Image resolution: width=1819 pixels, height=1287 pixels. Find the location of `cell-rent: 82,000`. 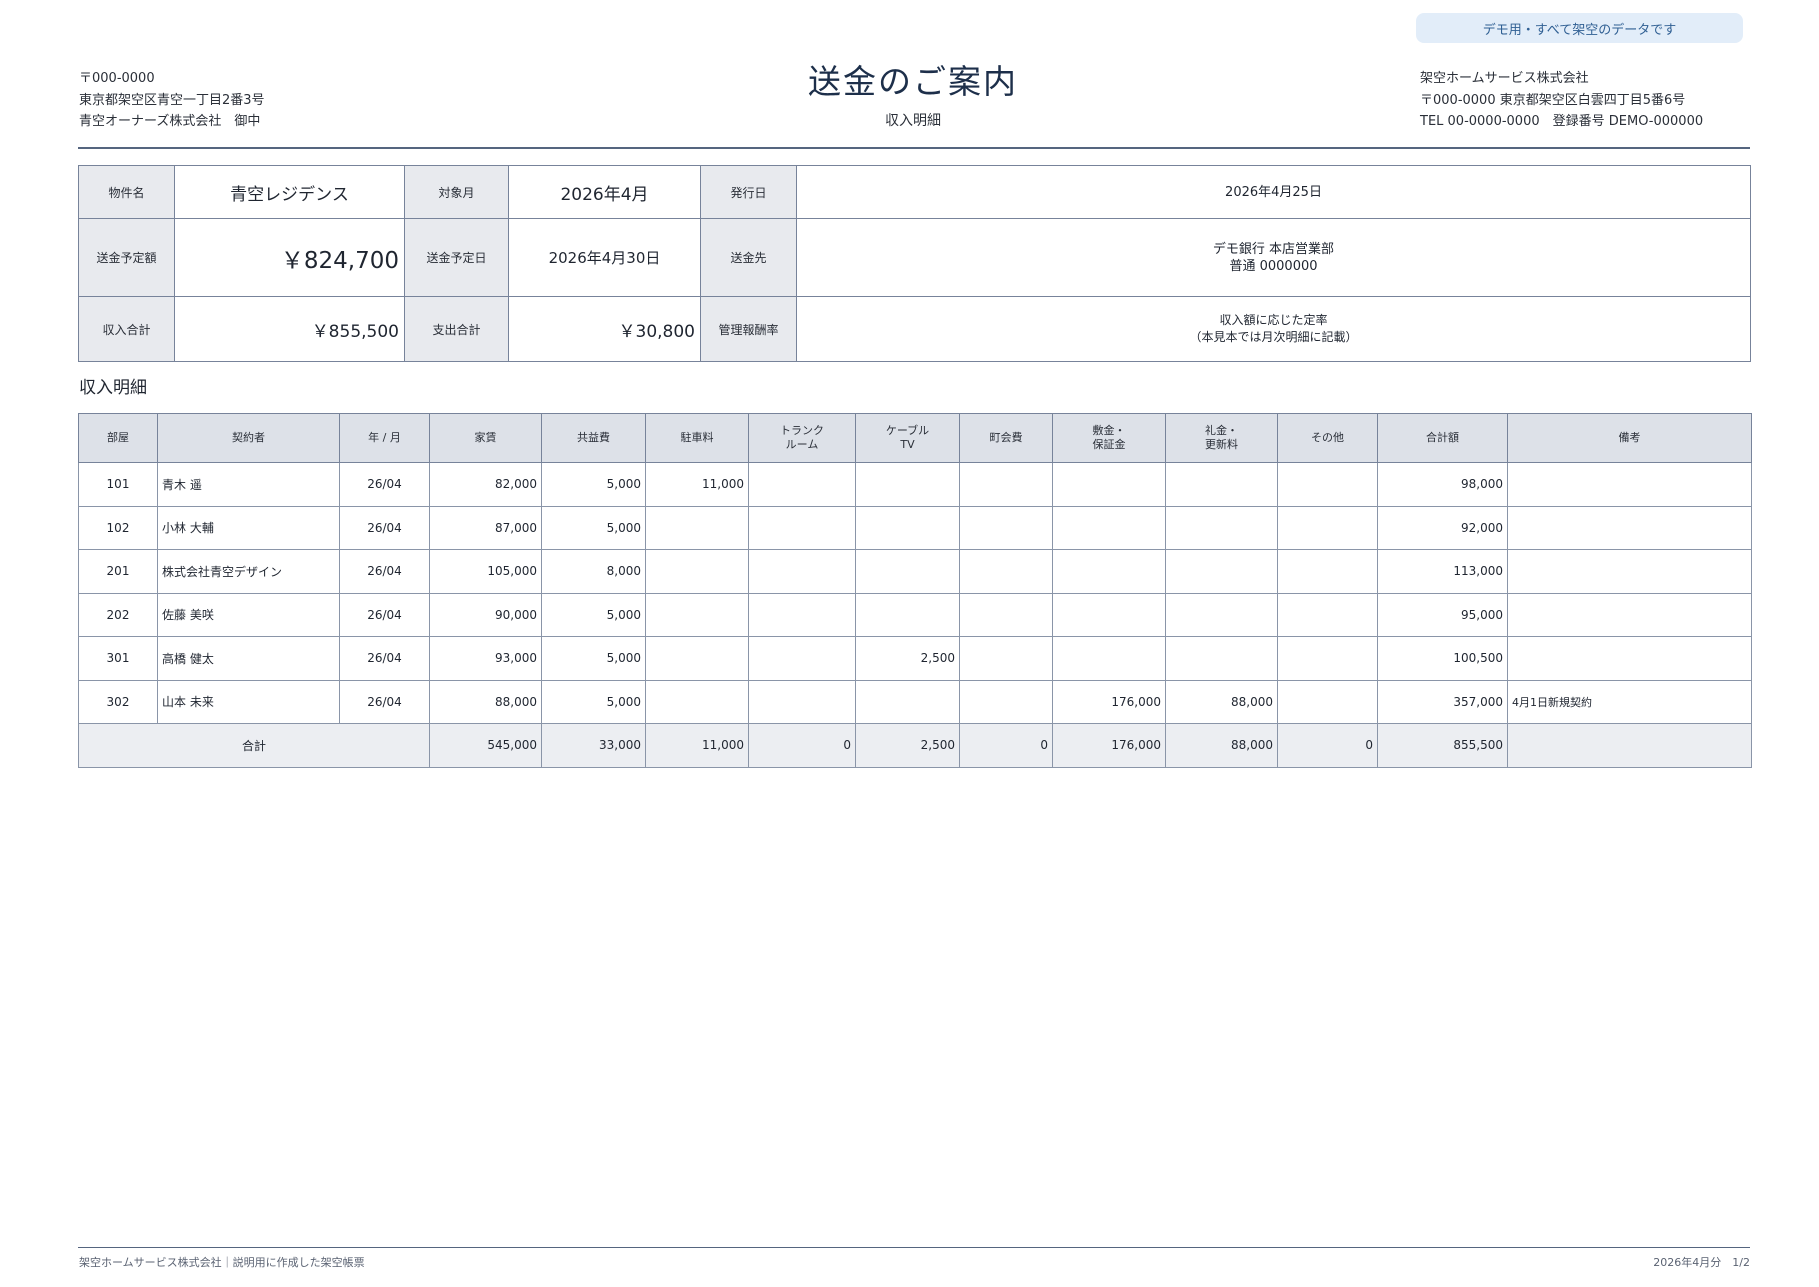

cell-rent: 82,000 is located at coordinates (485, 484).